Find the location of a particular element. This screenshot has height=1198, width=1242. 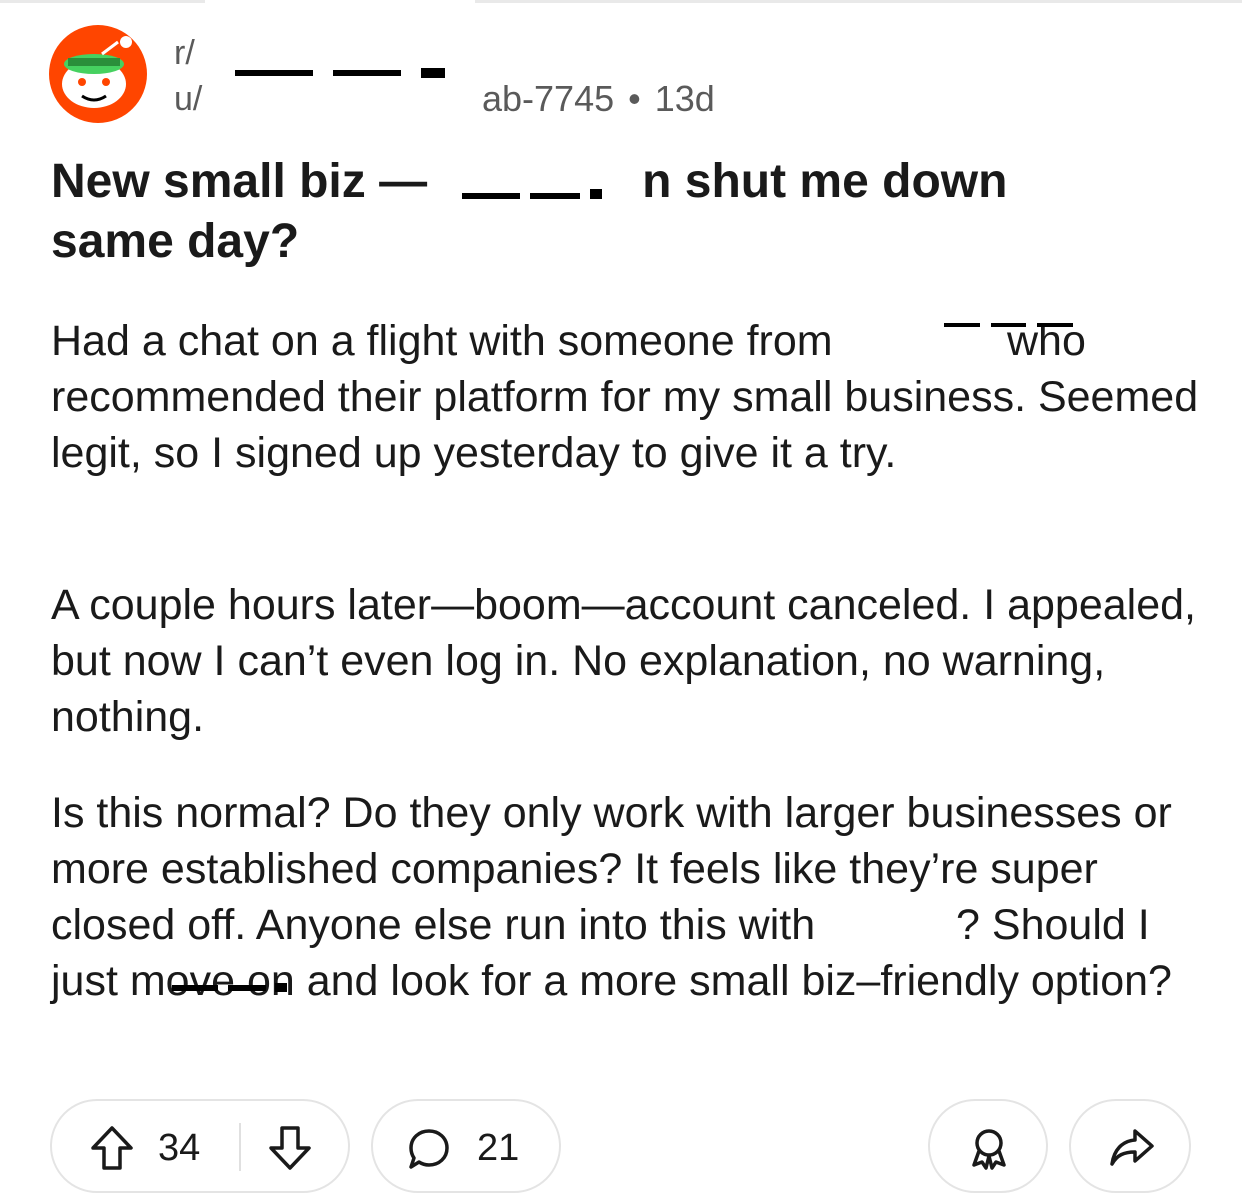

post-meta: ab-7745 • 13d is located at coordinates (598, 99).